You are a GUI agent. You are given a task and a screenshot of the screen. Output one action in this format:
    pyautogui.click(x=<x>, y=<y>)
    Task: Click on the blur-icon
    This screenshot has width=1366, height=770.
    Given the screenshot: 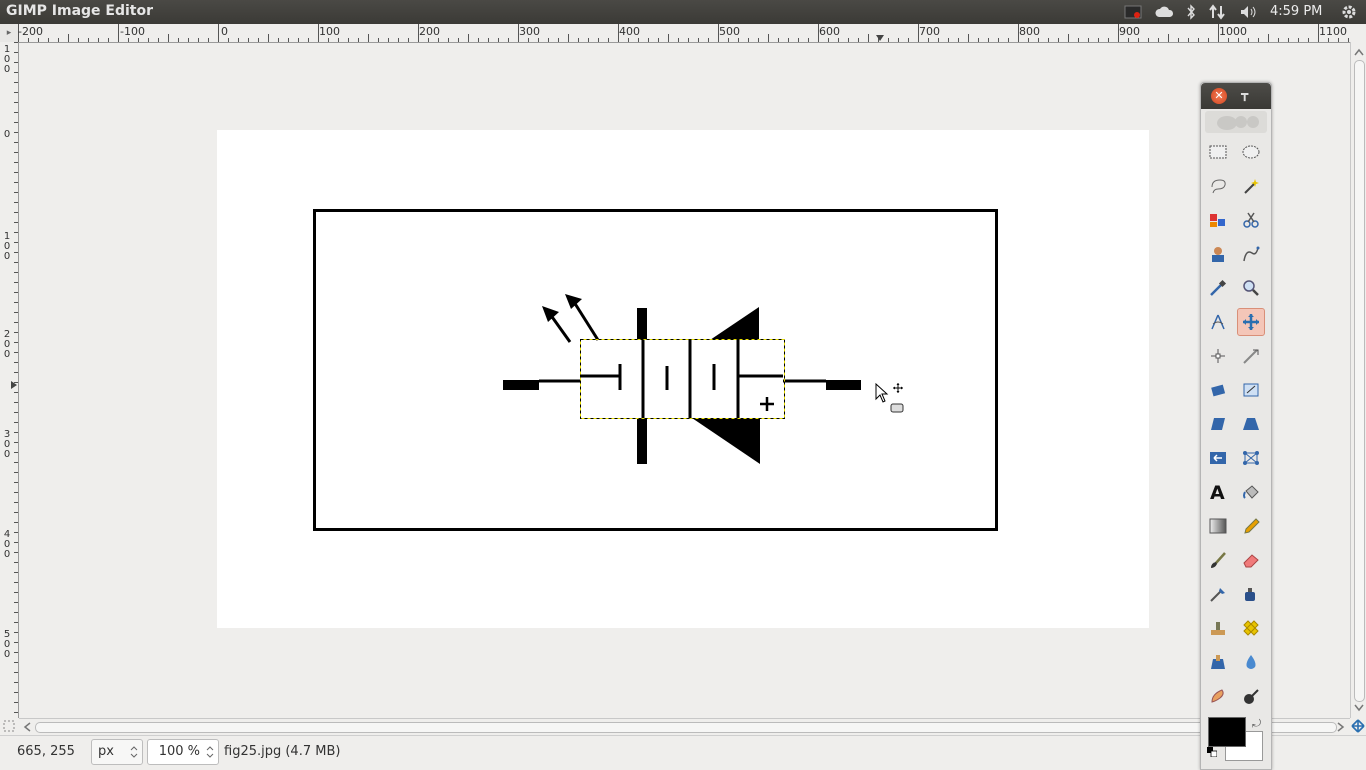 What is the action you would take?
    pyautogui.click(x=1251, y=662)
    